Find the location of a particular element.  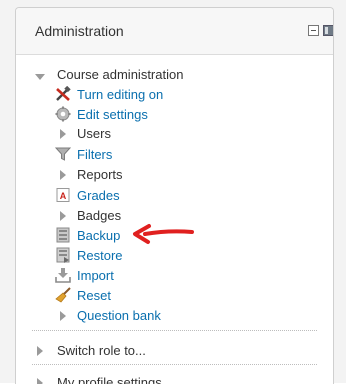

filter-funnel-icon is located at coordinates (63, 154).